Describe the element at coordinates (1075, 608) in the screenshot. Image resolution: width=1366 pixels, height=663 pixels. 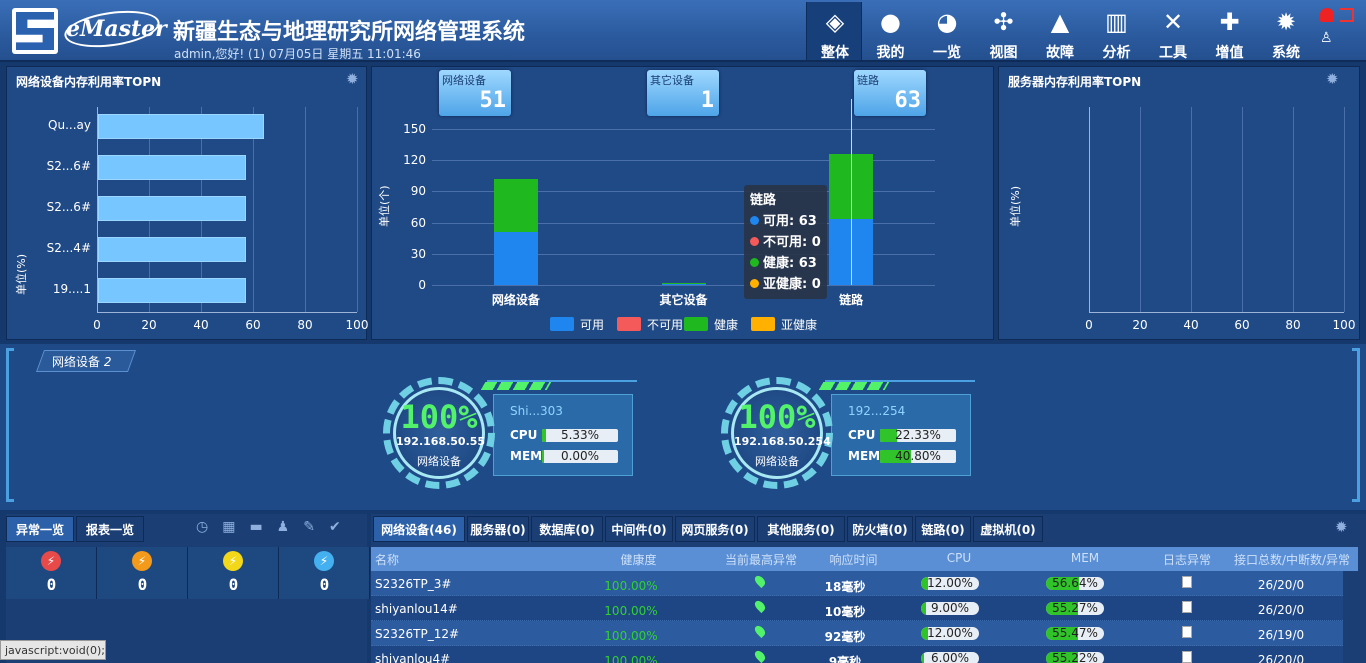
I see `mem-progress: 55.27%` at that location.